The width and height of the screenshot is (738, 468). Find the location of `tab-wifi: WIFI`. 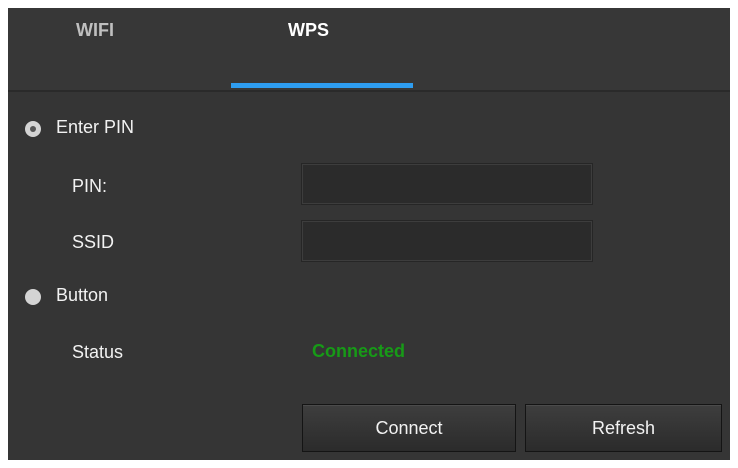

tab-wifi: WIFI is located at coordinates (110, 49).